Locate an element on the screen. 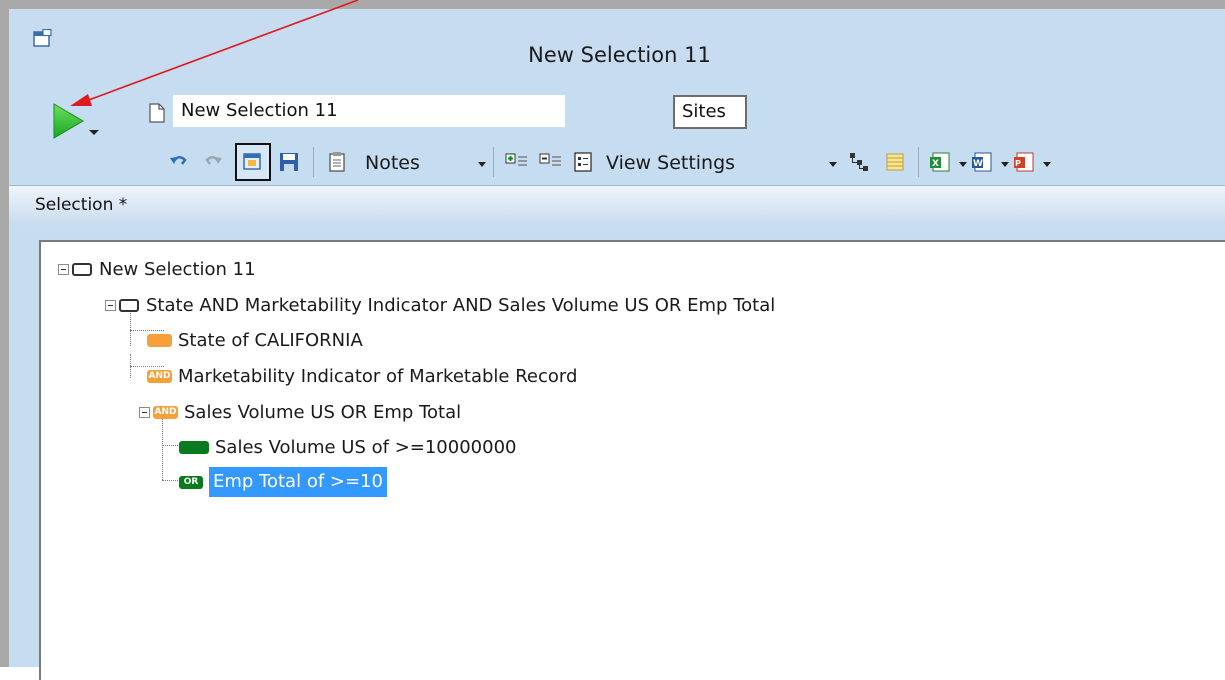  tree-node-label: Sales Volume US of >=10000000 is located at coordinates (366, 447).